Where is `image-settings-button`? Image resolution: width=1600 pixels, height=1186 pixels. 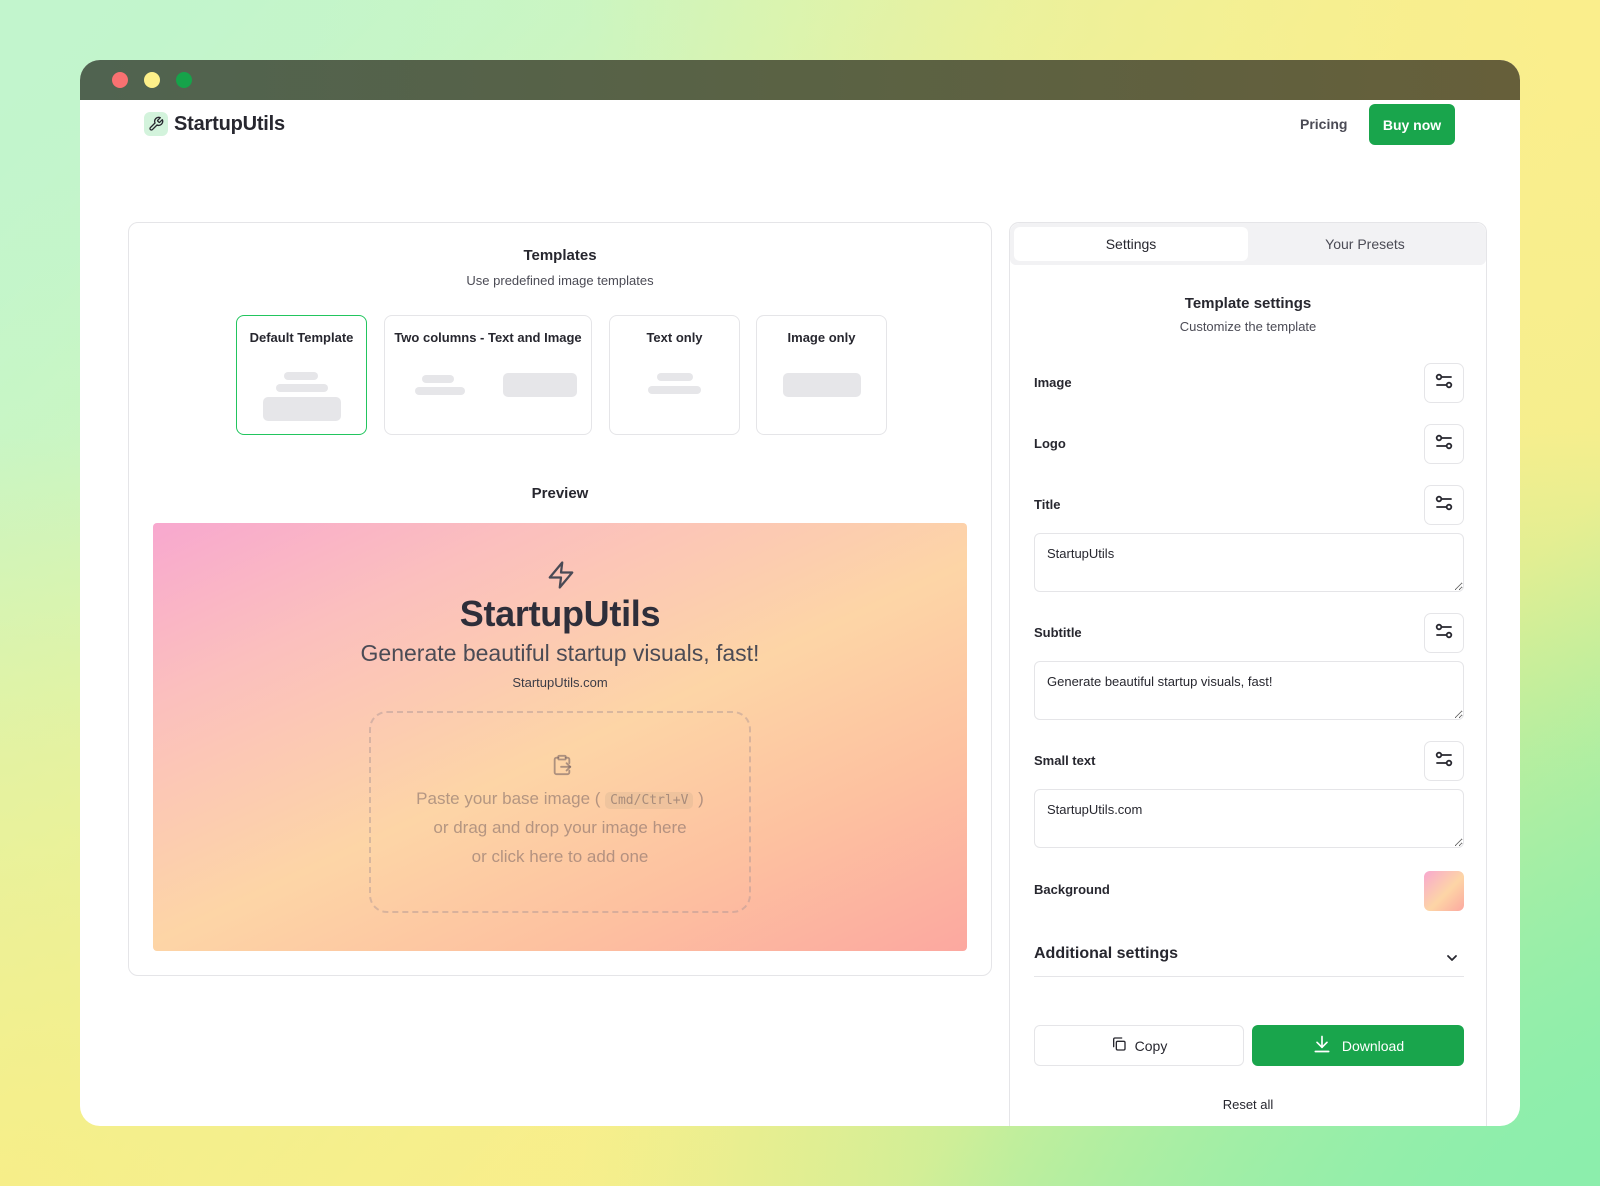
image-settings-button is located at coordinates (1444, 383).